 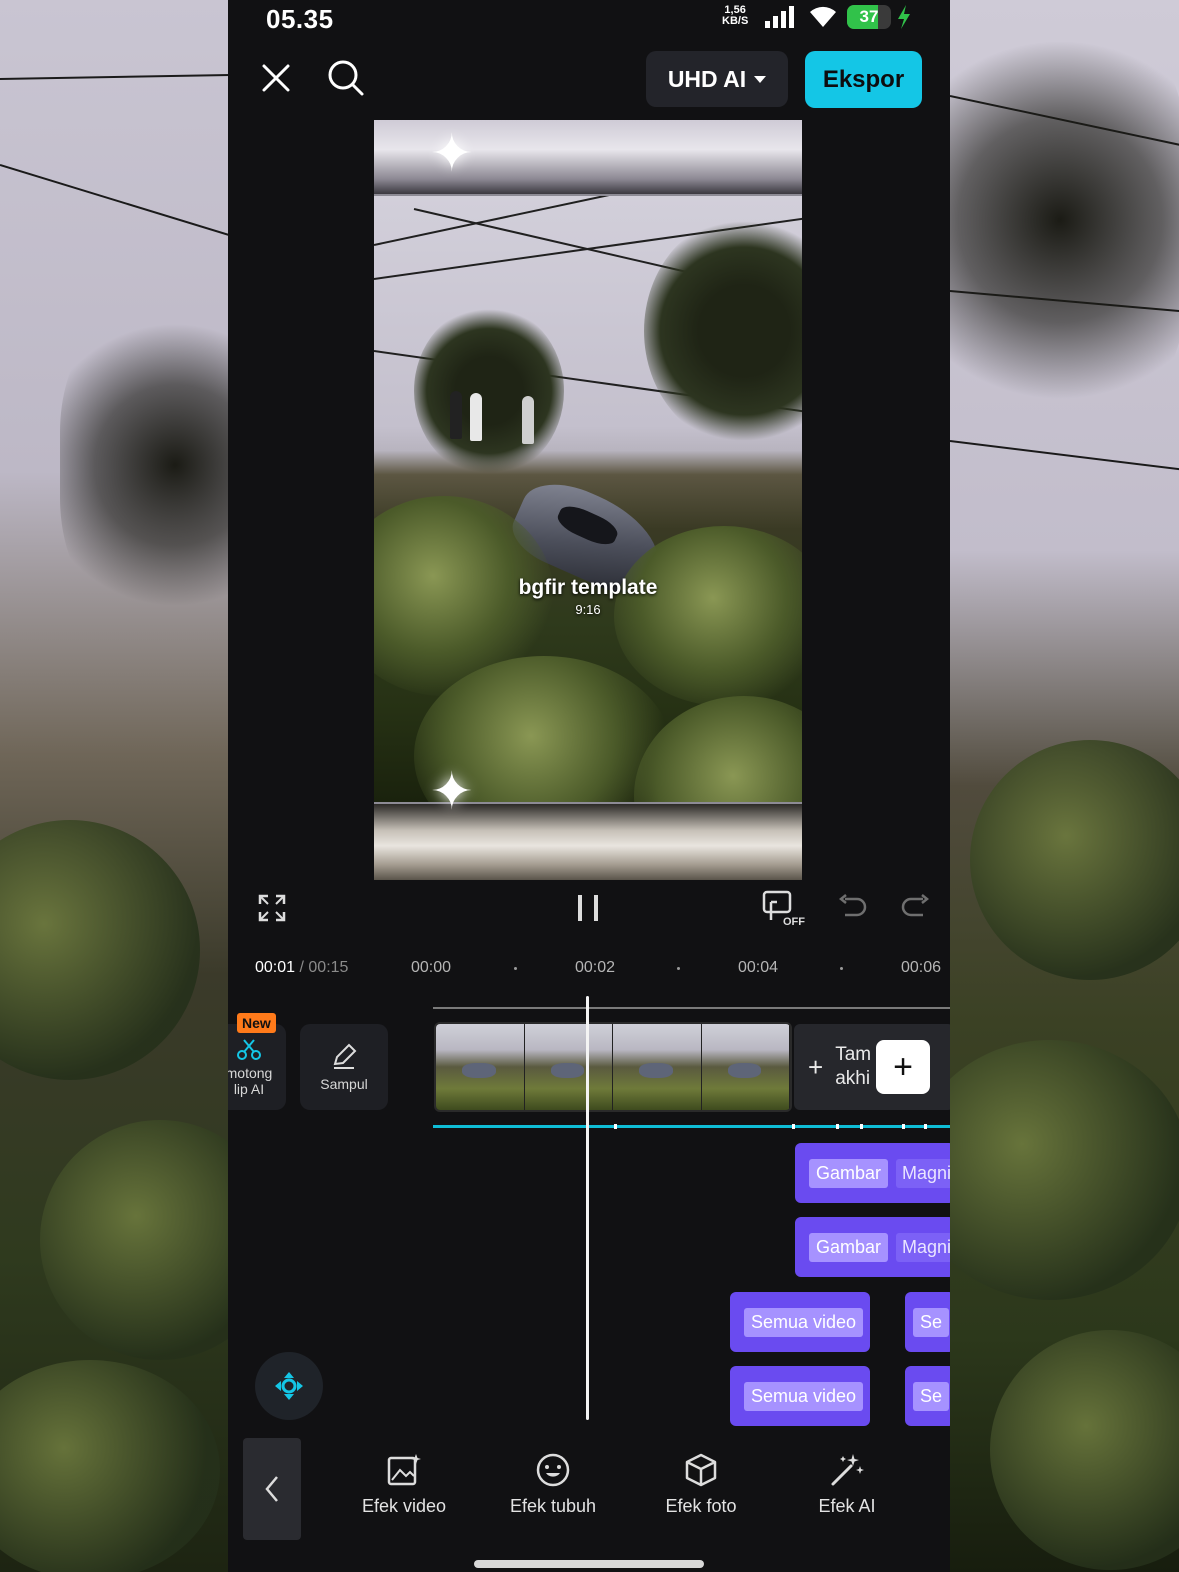 I want to click on wifi-icon, so click(x=823, y=18).